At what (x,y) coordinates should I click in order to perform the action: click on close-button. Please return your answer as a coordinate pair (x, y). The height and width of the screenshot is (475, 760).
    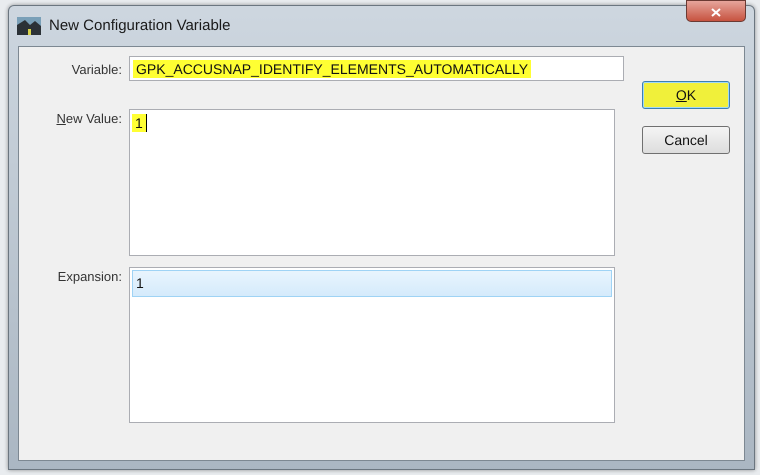
    Looking at the image, I should click on (716, 11).